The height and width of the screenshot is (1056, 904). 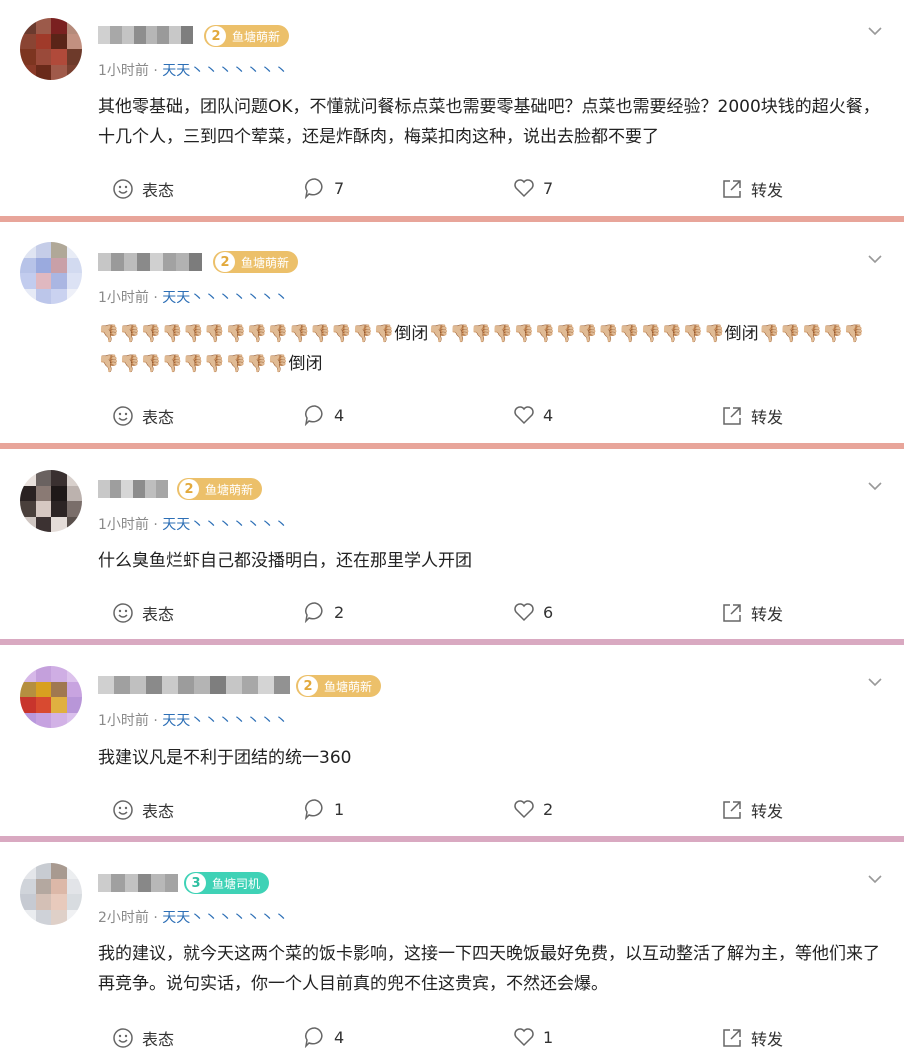 I want to click on comment-count: 2, so click(x=339, y=612).